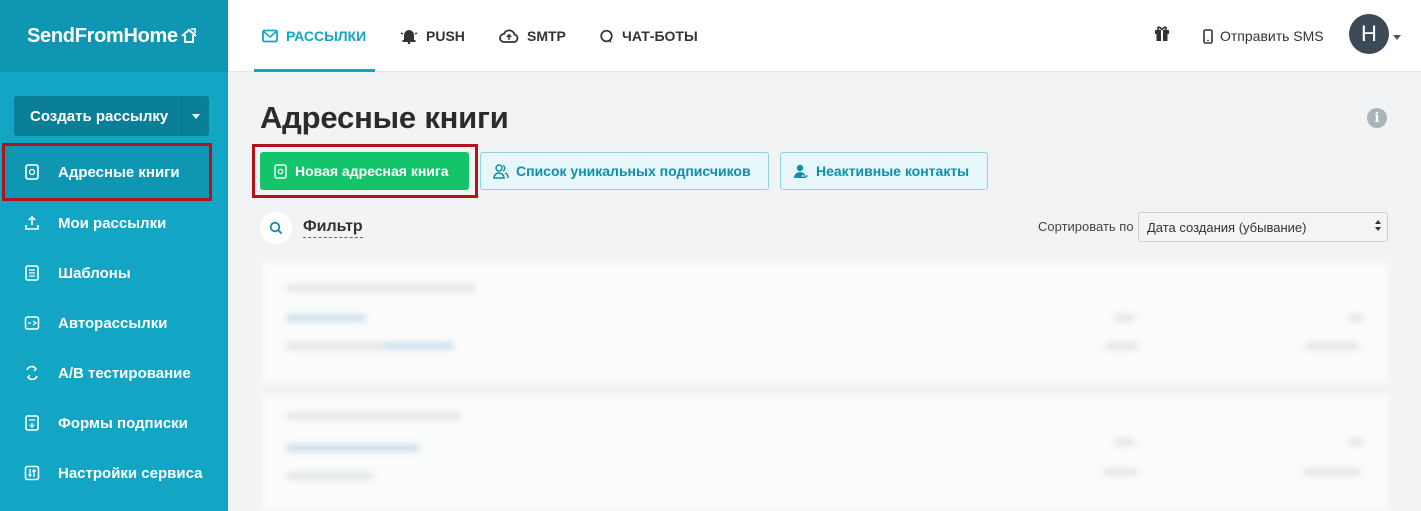 The height and width of the screenshot is (511, 1421). Describe the element at coordinates (409, 36) in the screenshot. I see `bell-icon` at that location.